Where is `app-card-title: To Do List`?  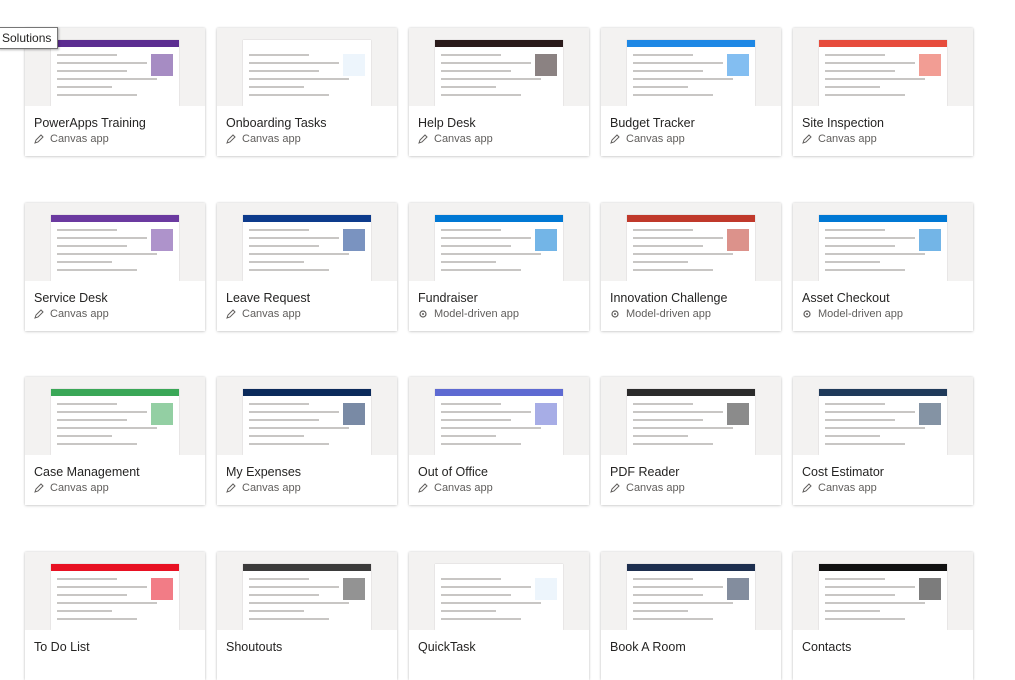
app-card-title: To Do List is located at coordinates (62, 647).